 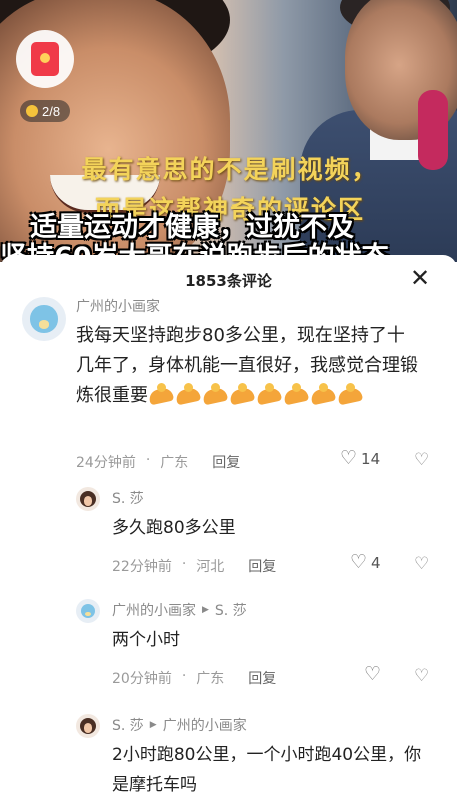 What do you see at coordinates (228, 645) in the screenshot?
I see `reply-item: 广州的小画家 ▶ S. 莎 两个小时 20分钟前 · 广东 回复 ♡ ♡` at bounding box center [228, 645].